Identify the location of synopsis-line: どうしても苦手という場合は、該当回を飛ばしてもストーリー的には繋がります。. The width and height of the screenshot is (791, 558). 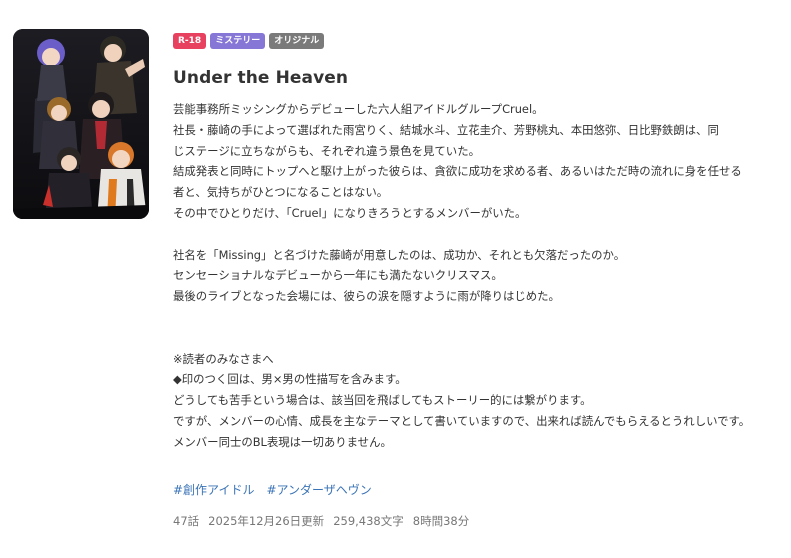
(382, 400).